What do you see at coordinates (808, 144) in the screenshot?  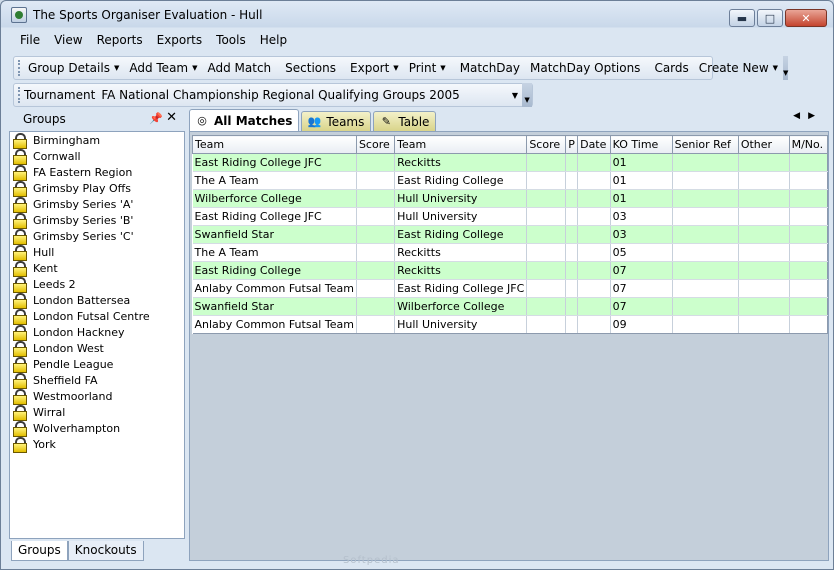 I see `column-header: M/No.` at bounding box center [808, 144].